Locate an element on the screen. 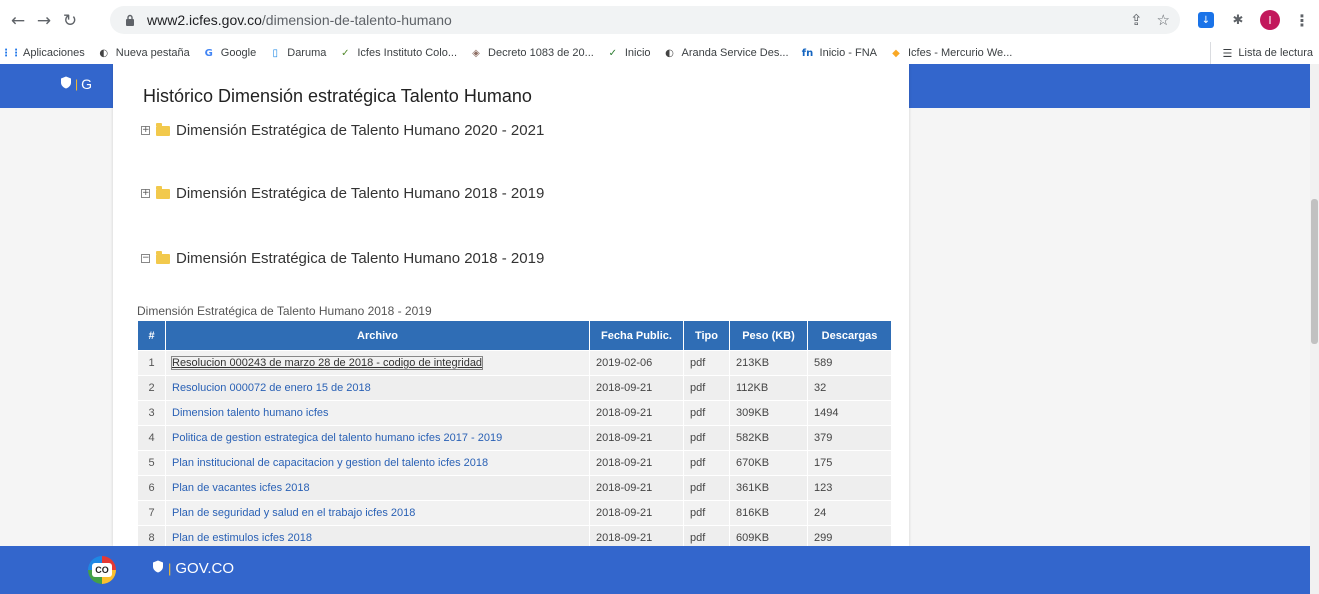  file-link: Plan de vacantes icfes 2018 is located at coordinates (377, 488).